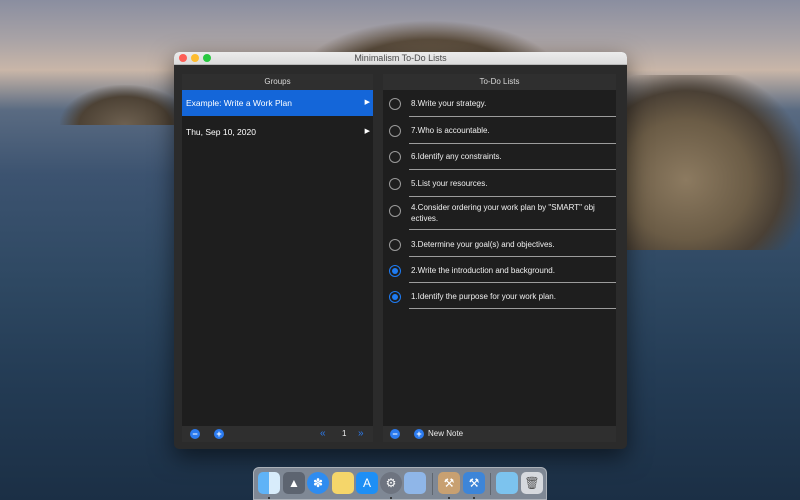 This screenshot has width=800, height=500. Describe the element at coordinates (294, 483) in the screenshot. I see `launchpad-icon: ▲` at that location.